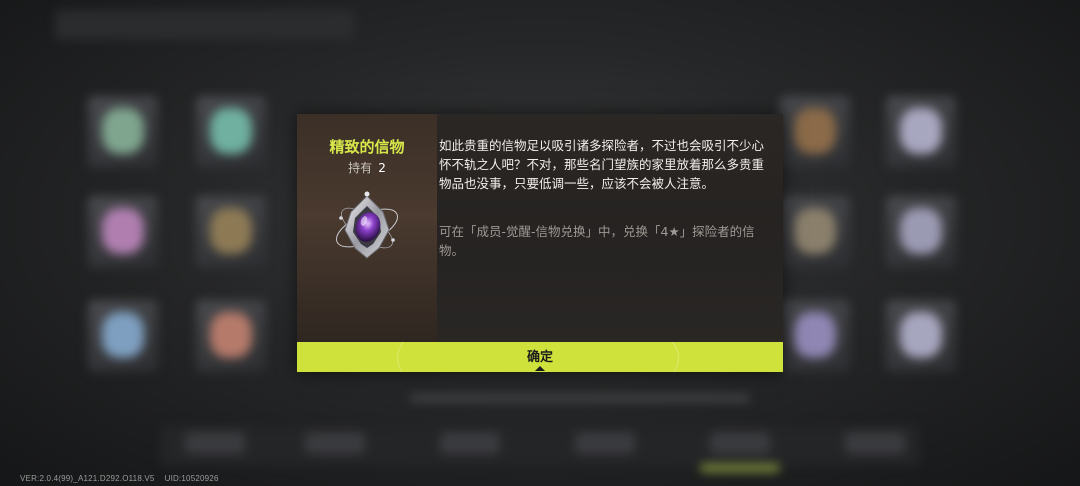 The height and width of the screenshot is (486, 1080). Describe the element at coordinates (367, 147) in the screenshot. I see `item-name: 精致的信物` at that location.